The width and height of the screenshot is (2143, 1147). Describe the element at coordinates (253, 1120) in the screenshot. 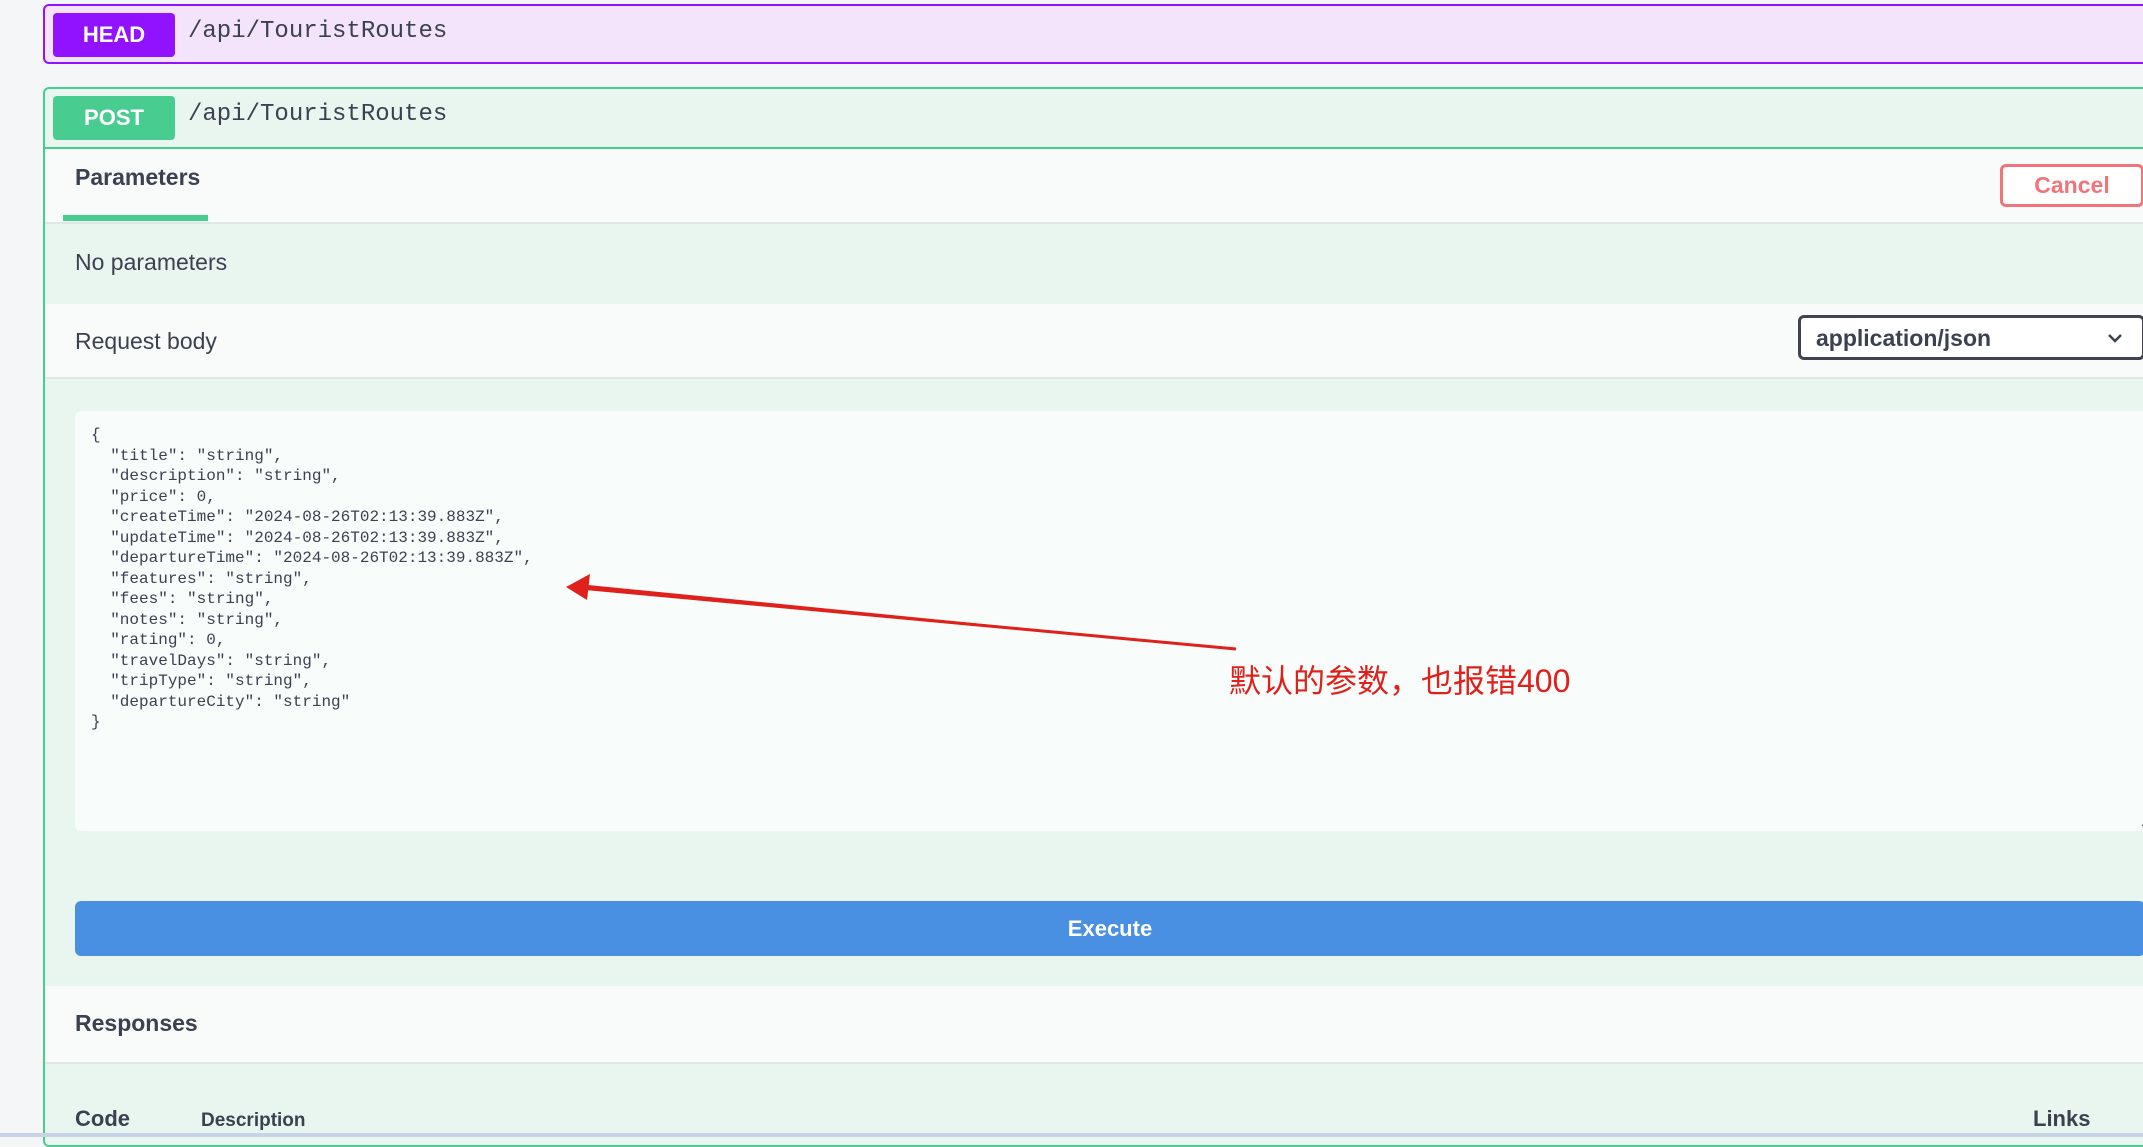

I see `header-description: Description` at that location.